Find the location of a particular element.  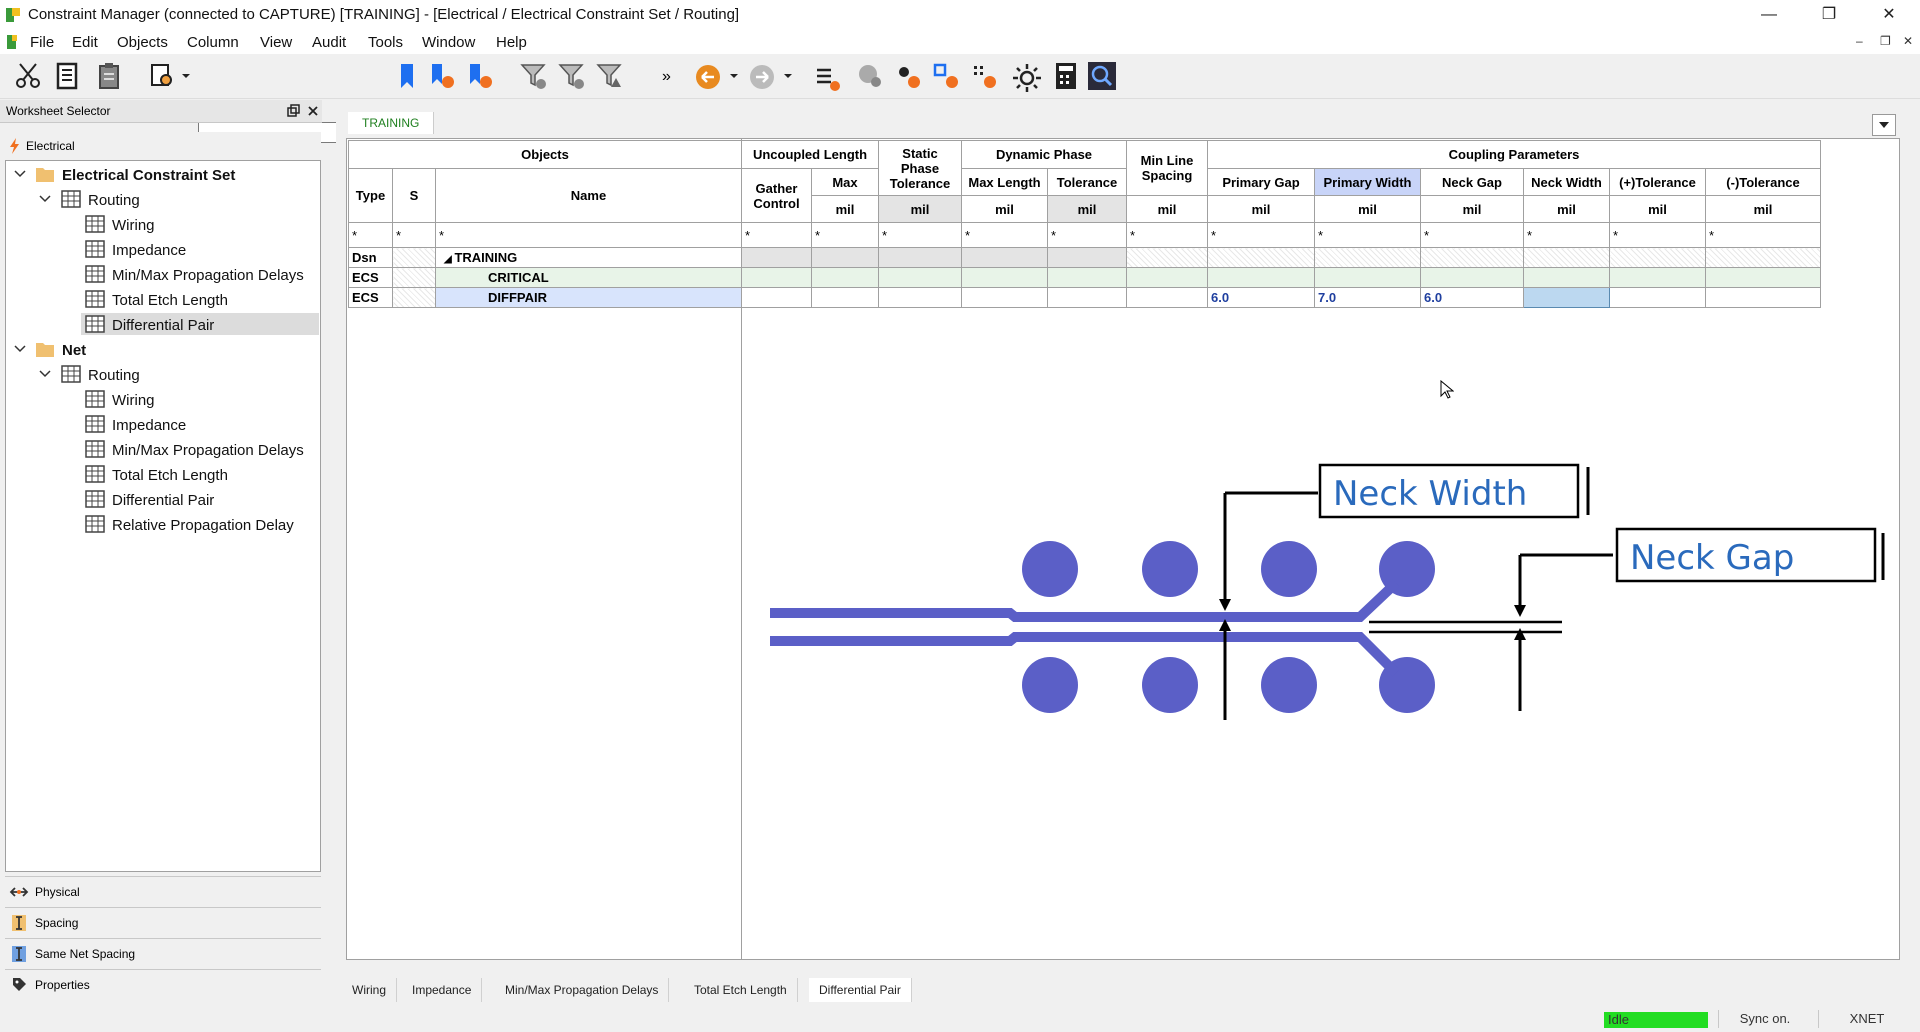

tab-differential-pair: Differential Pair is located at coordinates (860, 990).